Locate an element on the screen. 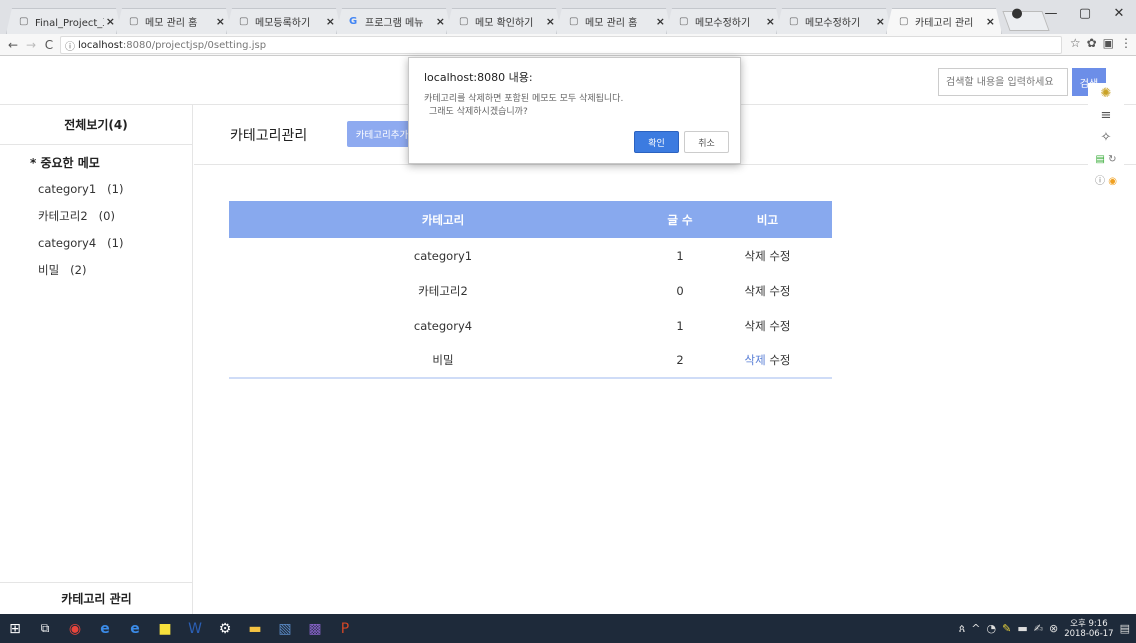  ink-icon: ✍ is located at coordinates (1038, 628).